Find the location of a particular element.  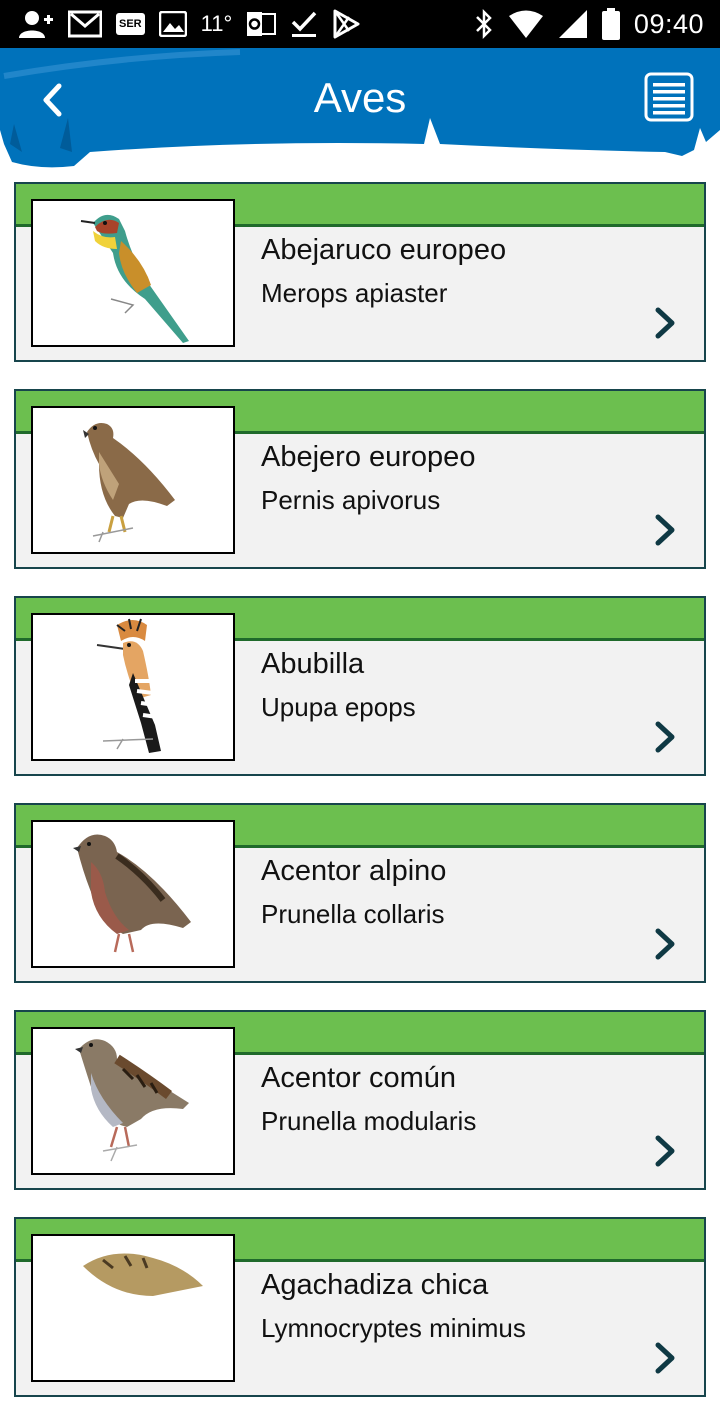

chevron-left-icon is located at coordinates (52, 100).